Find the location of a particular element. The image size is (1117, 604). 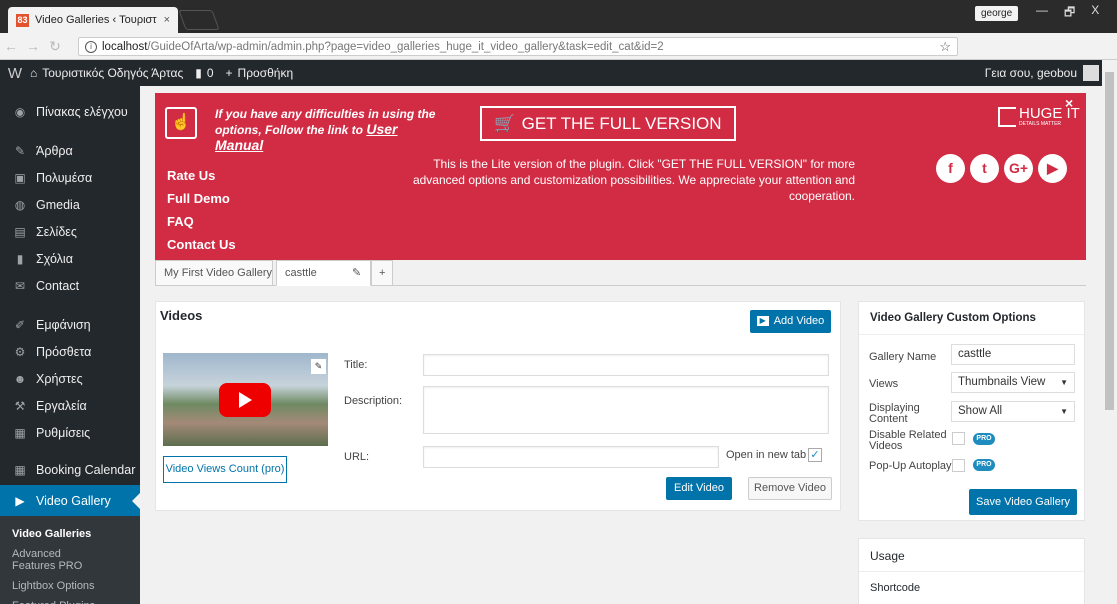

contact-us-link: Contact Us is located at coordinates (201, 244).